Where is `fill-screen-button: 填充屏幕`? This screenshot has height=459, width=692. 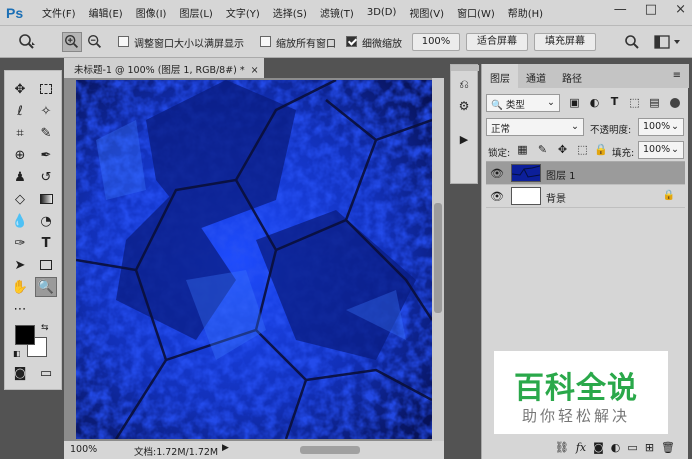 fill-screen-button: 填充屏幕 is located at coordinates (565, 42).